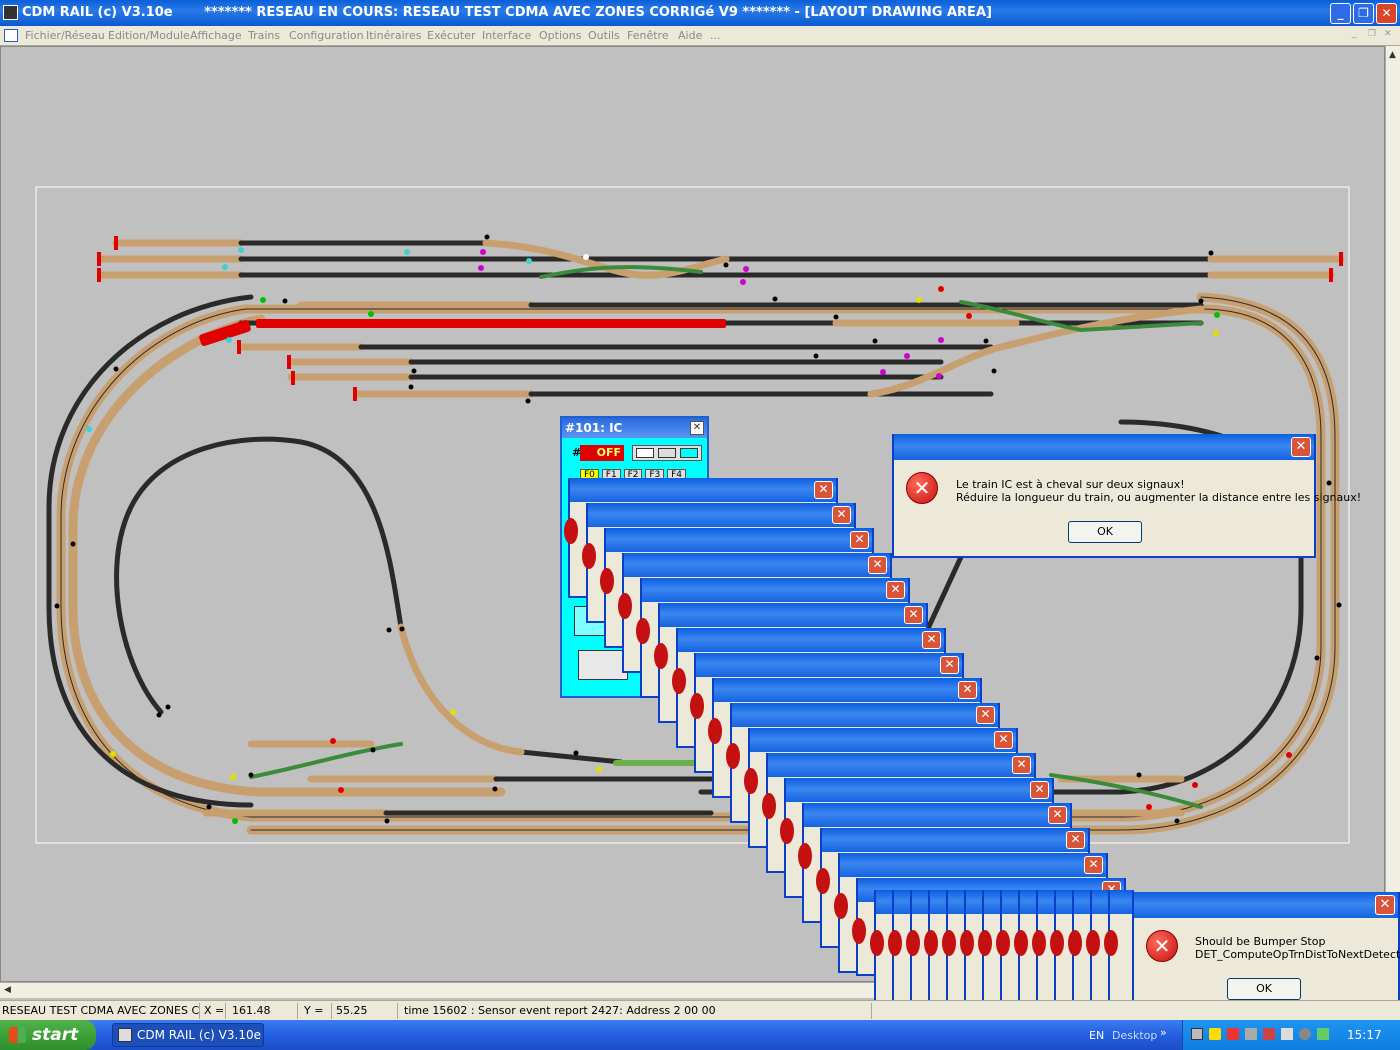 The width and height of the screenshot is (1400, 1050). Describe the element at coordinates (1386, 13) in the screenshot. I see `close-button: ✕` at that location.